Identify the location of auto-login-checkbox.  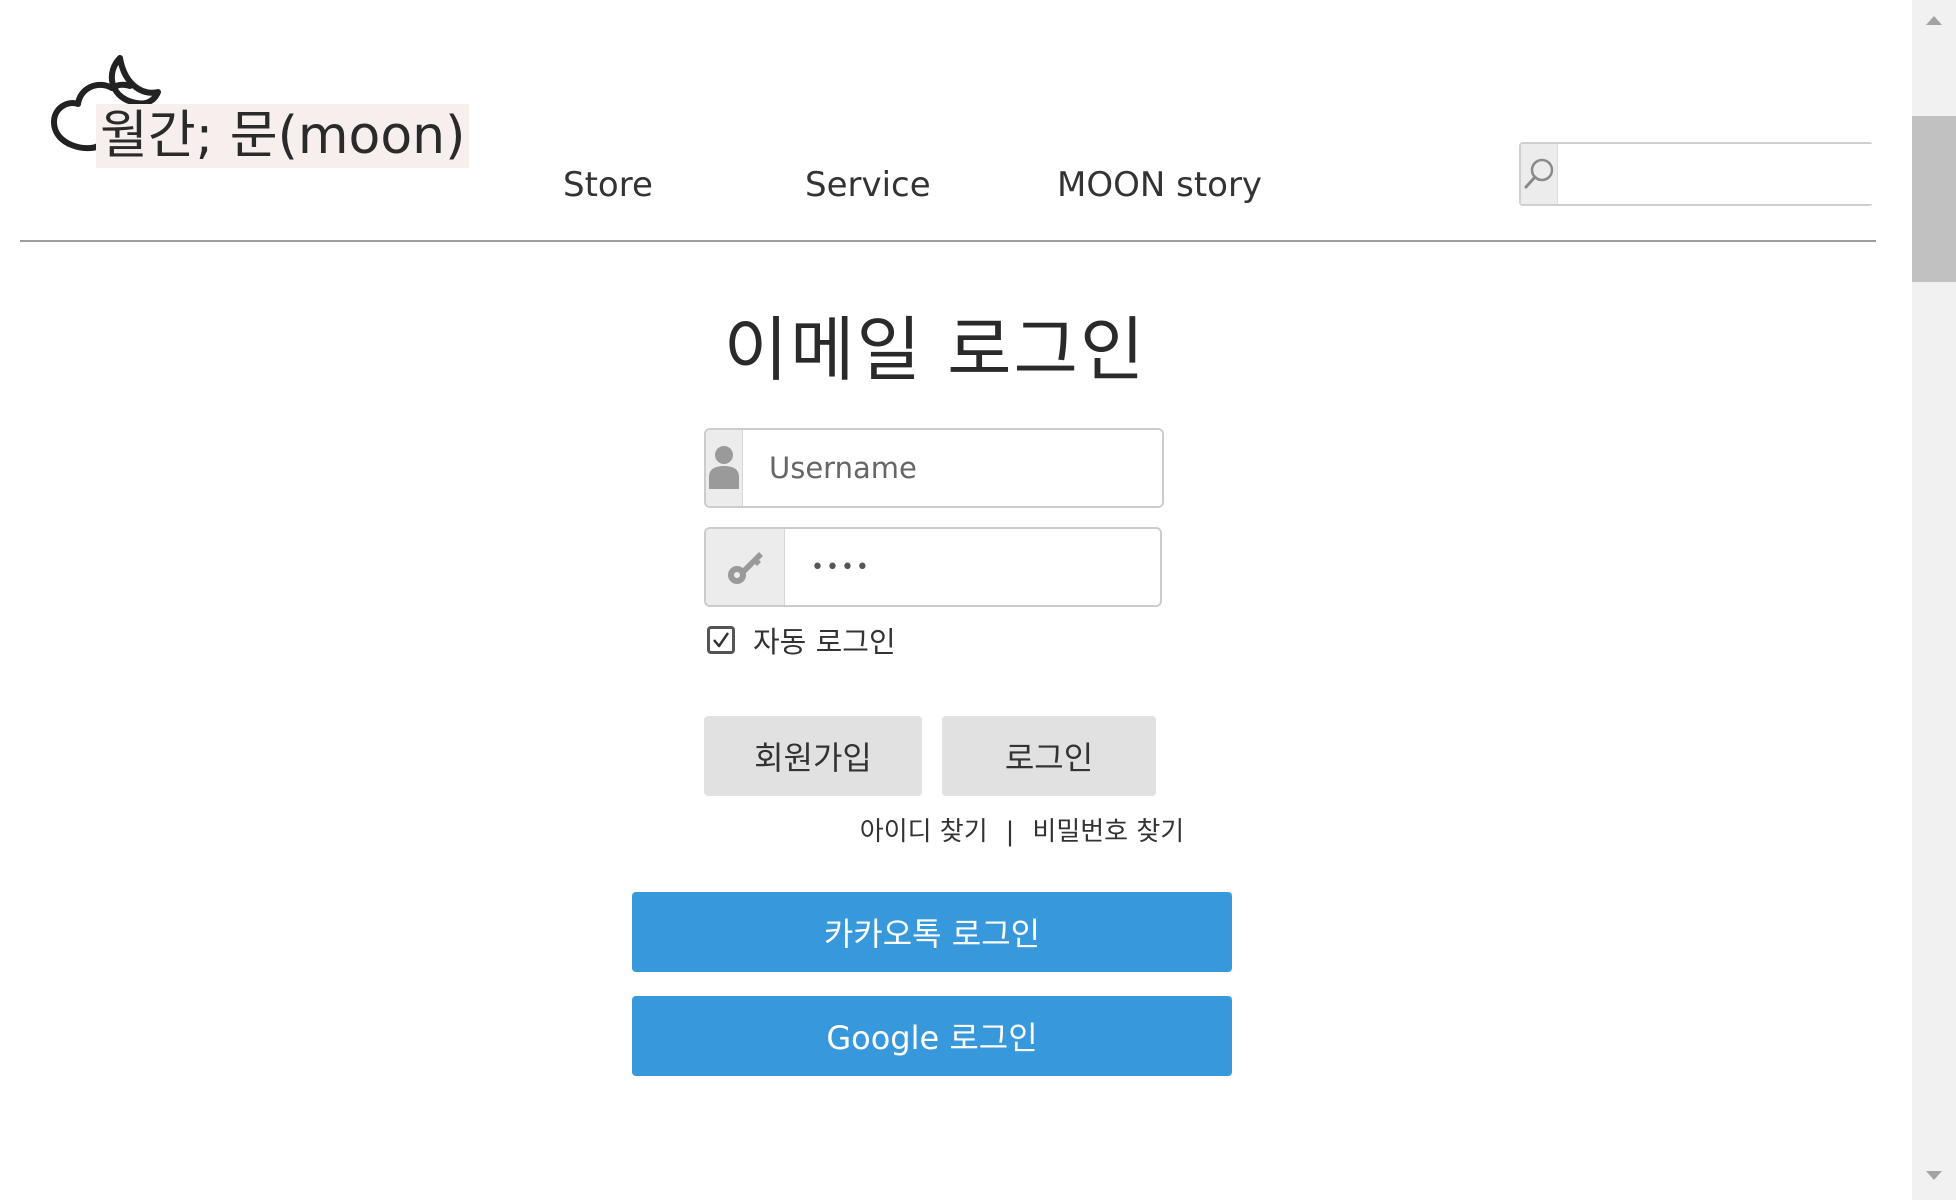
(721, 640).